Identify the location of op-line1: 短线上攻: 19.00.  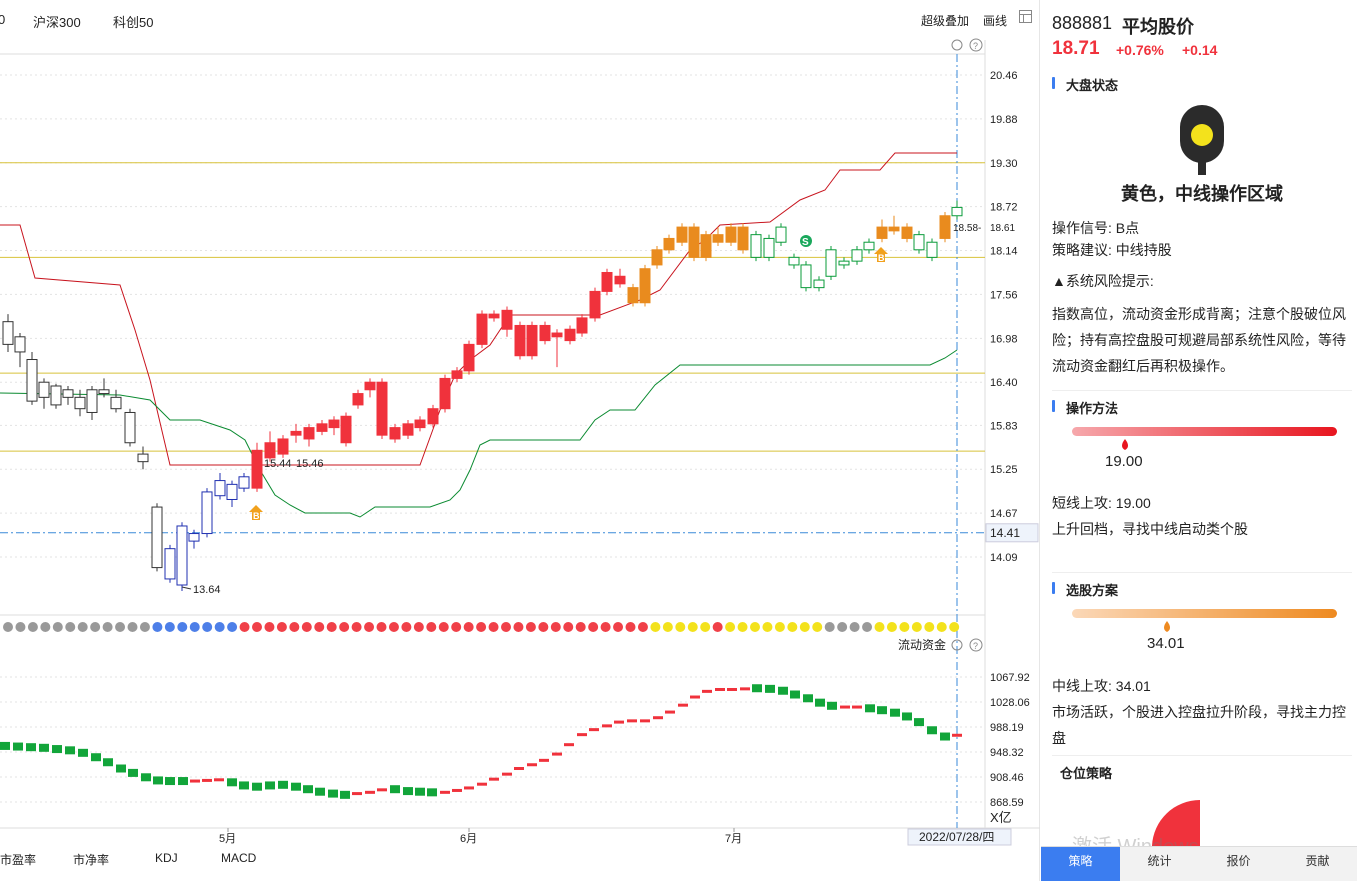
(1101, 503).